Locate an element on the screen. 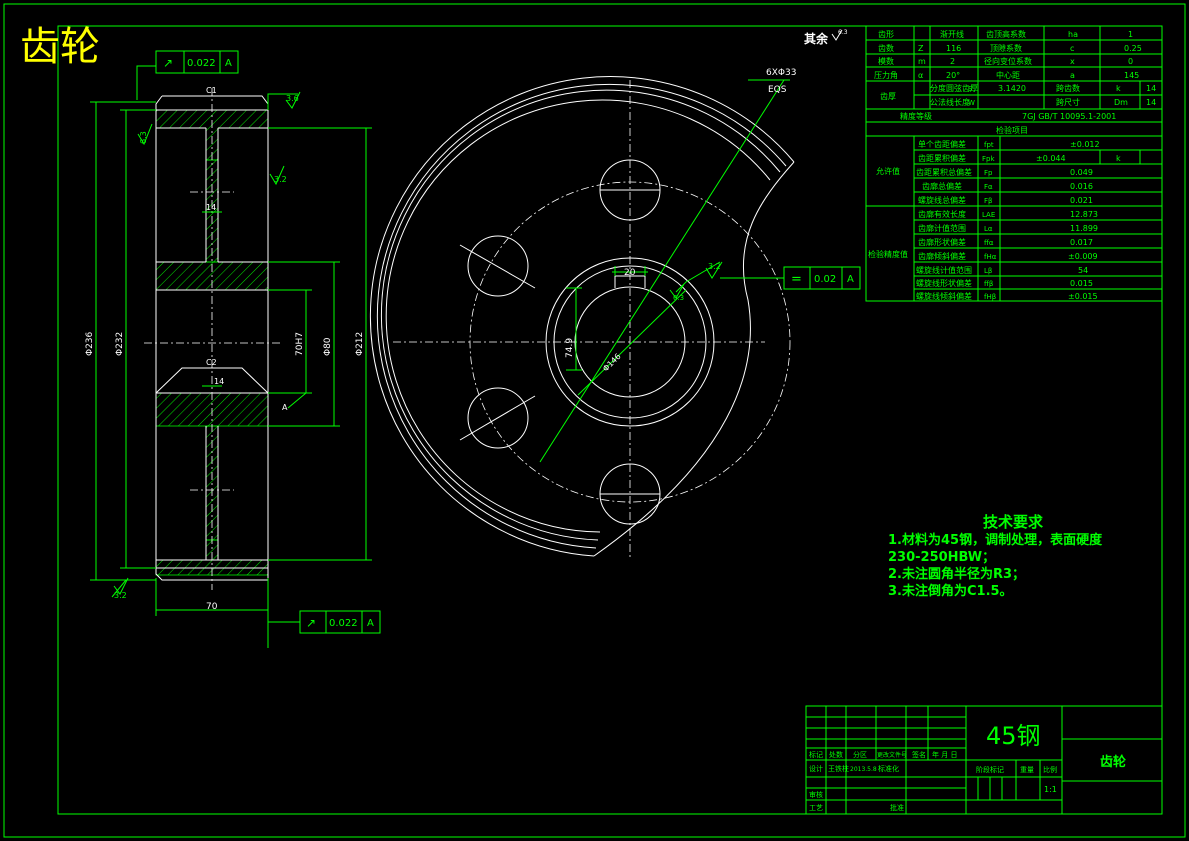  tb-weight: 重量 is located at coordinates (1027, 770).